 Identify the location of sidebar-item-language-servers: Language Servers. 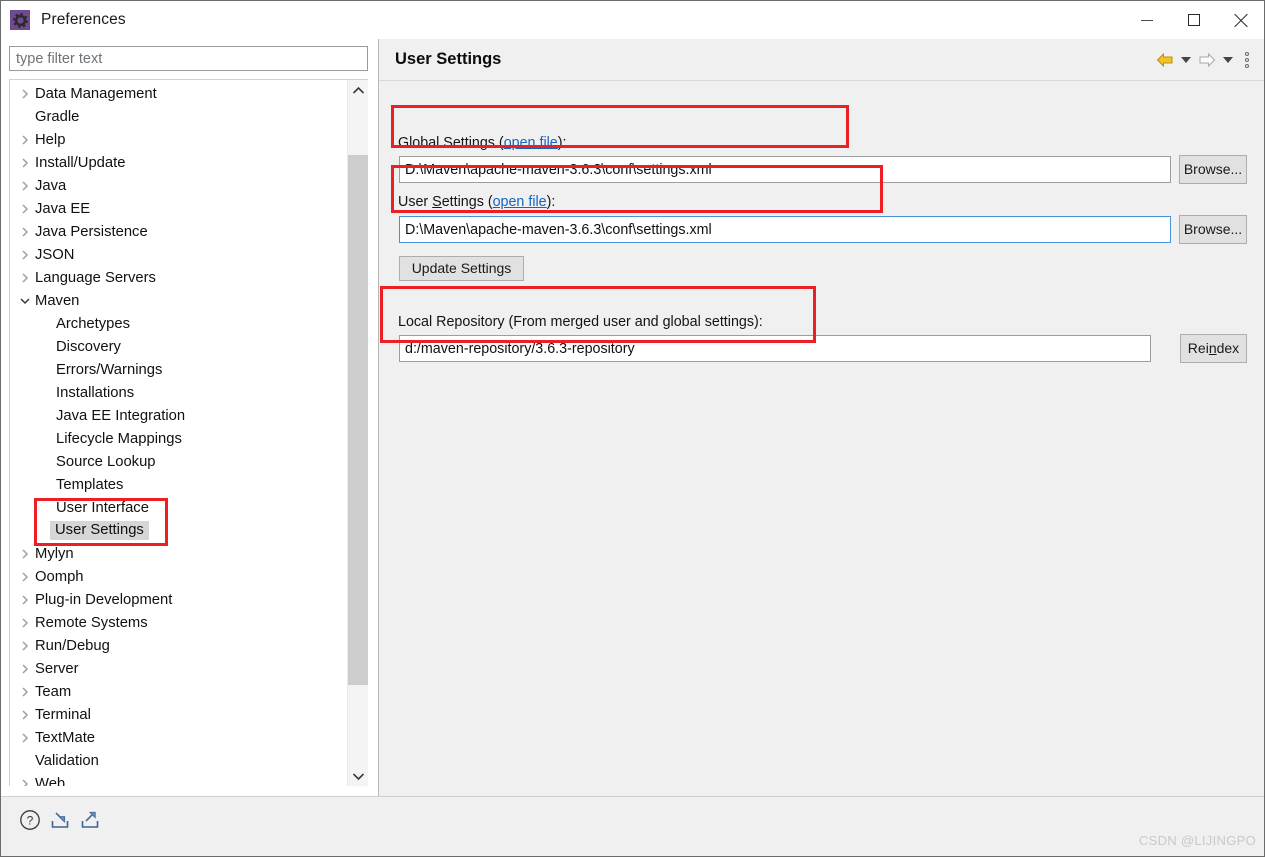
(178, 277).